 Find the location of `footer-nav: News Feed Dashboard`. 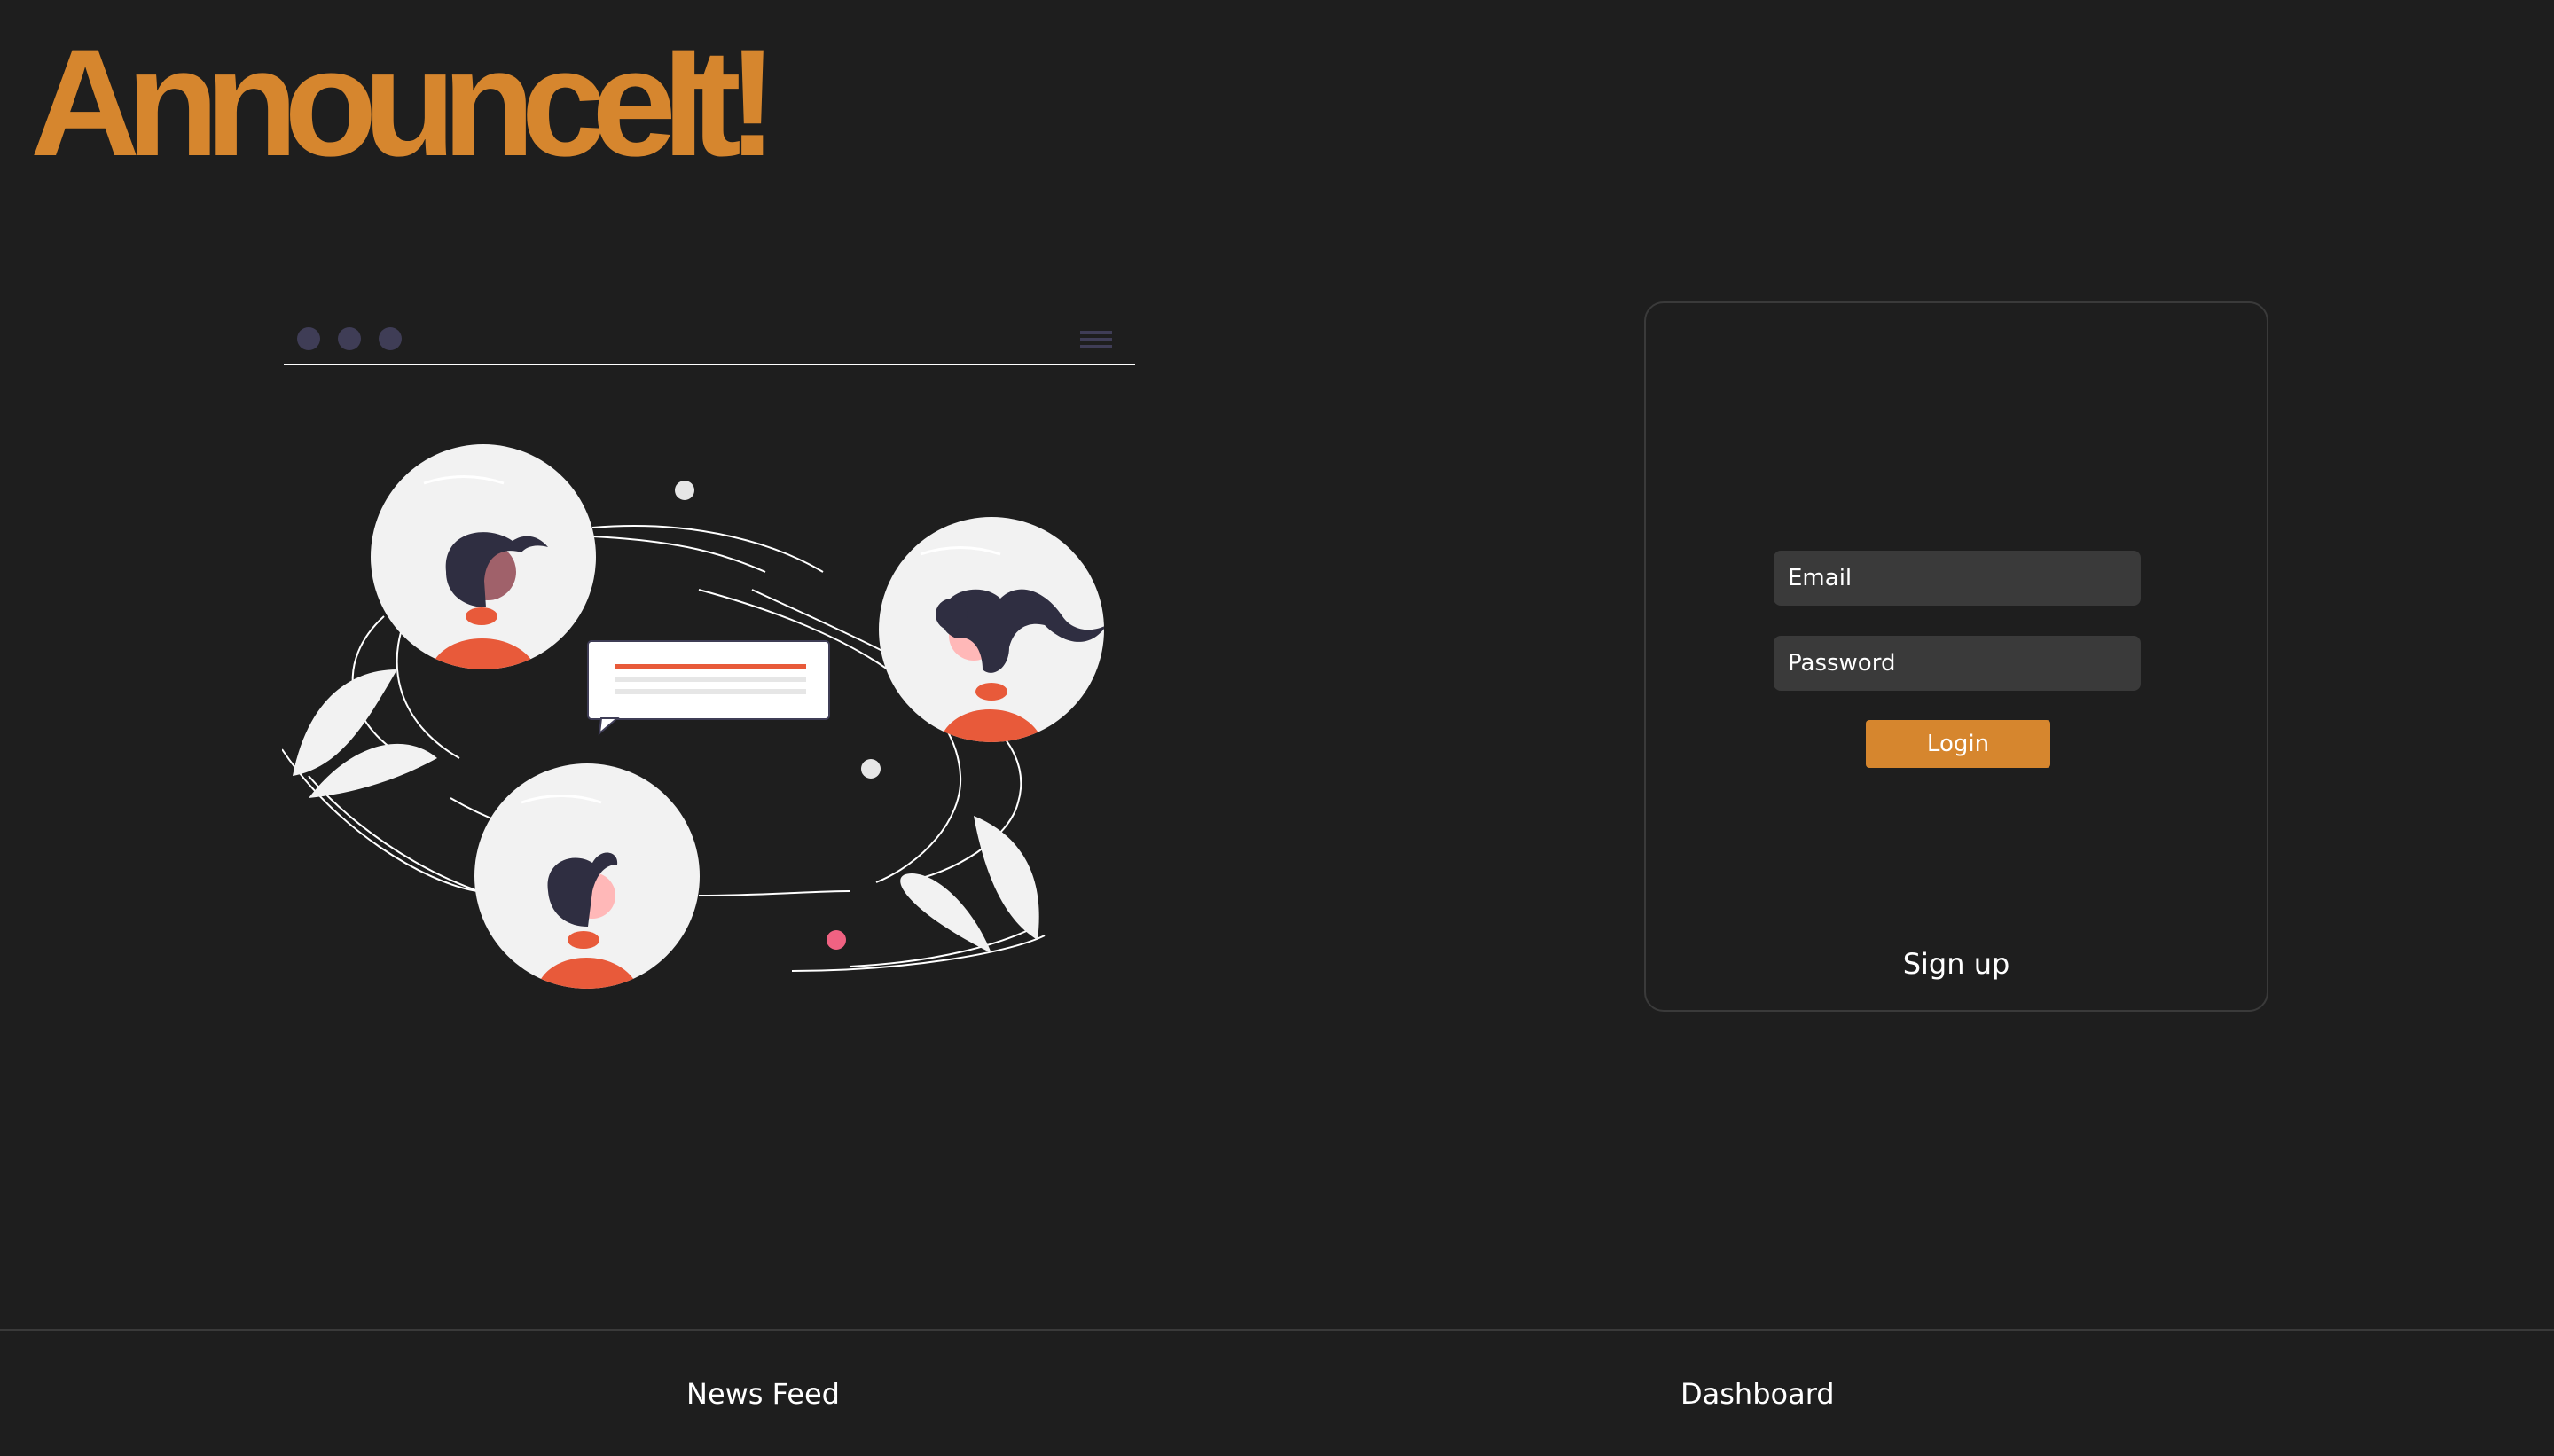

footer-nav: News Feed Dashboard is located at coordinates (1277, 1392).